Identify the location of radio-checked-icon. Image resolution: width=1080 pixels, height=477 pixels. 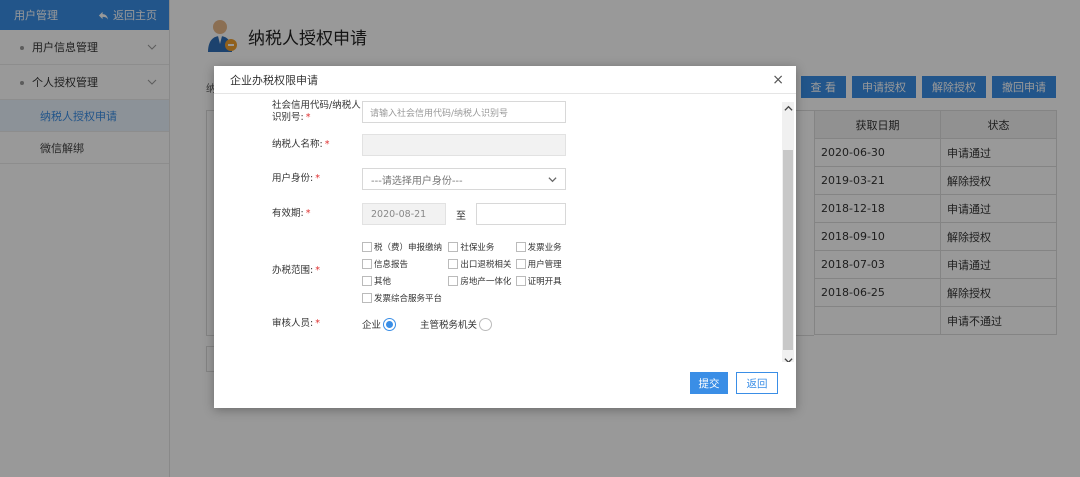
(390, 324).